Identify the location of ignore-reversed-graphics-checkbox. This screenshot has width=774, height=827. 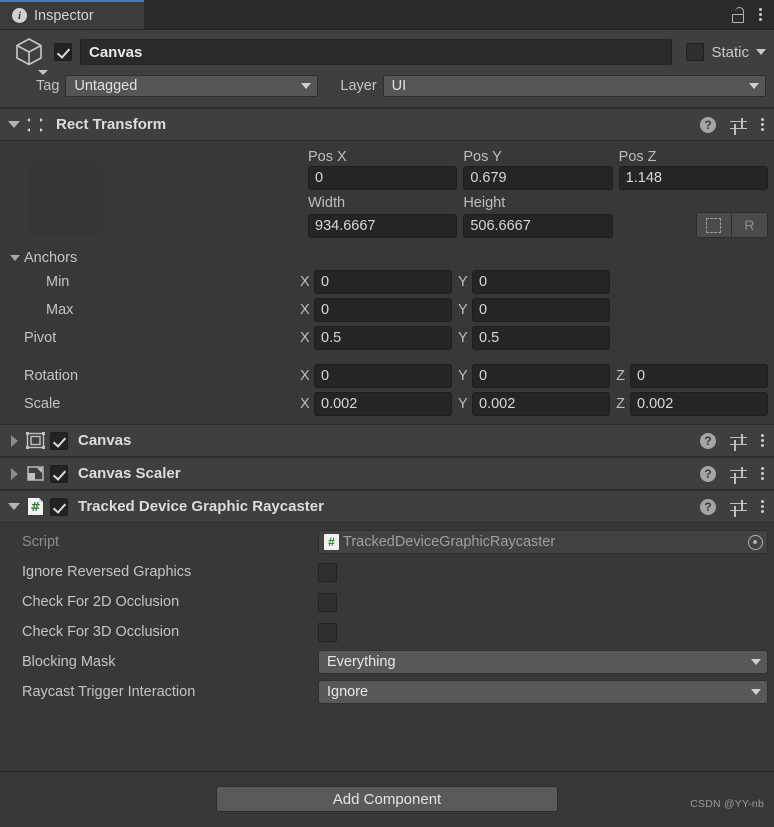
(327, 572).